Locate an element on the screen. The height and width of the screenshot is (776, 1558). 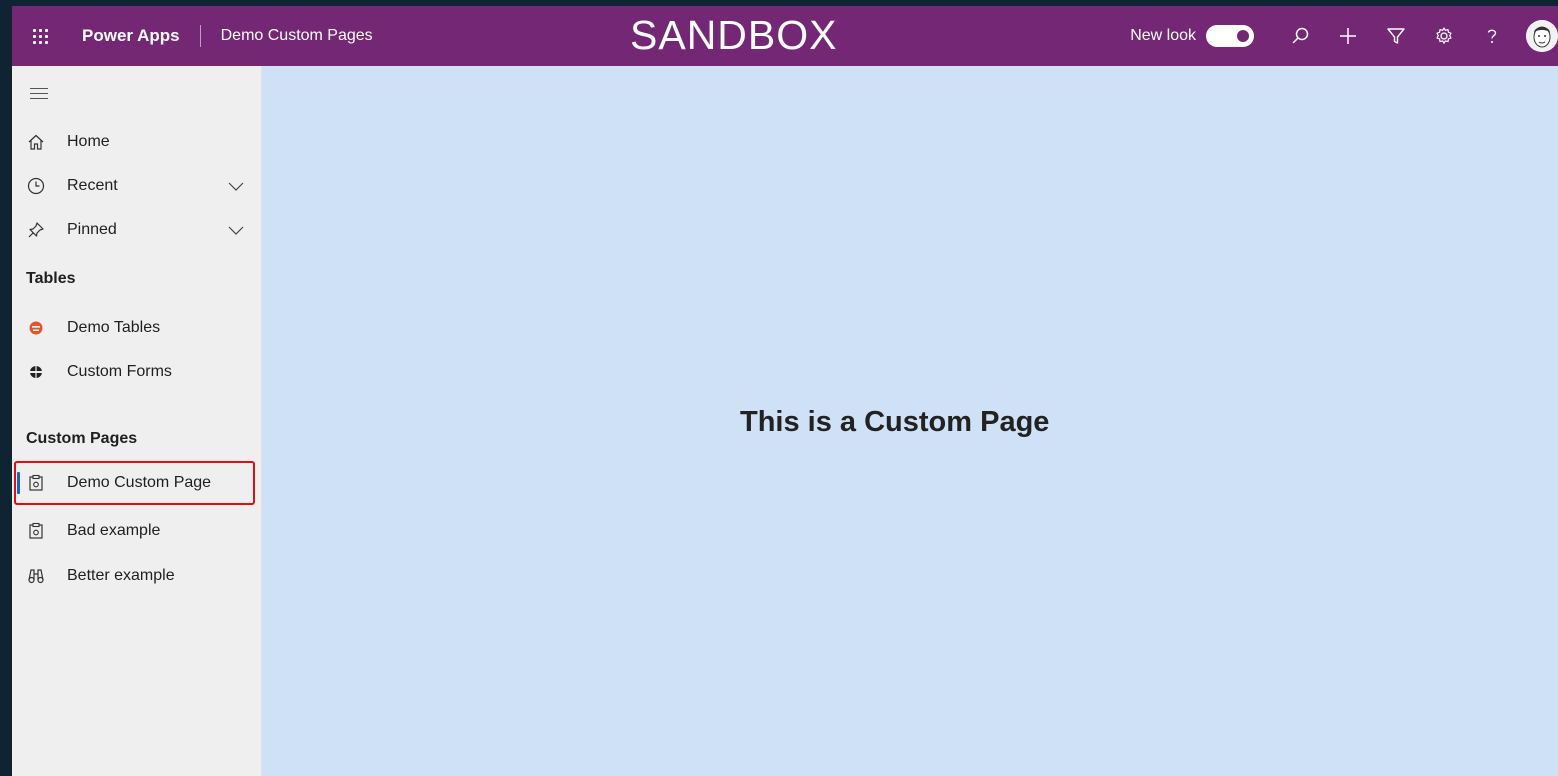
header-divider is located at coordinates (200, 36).